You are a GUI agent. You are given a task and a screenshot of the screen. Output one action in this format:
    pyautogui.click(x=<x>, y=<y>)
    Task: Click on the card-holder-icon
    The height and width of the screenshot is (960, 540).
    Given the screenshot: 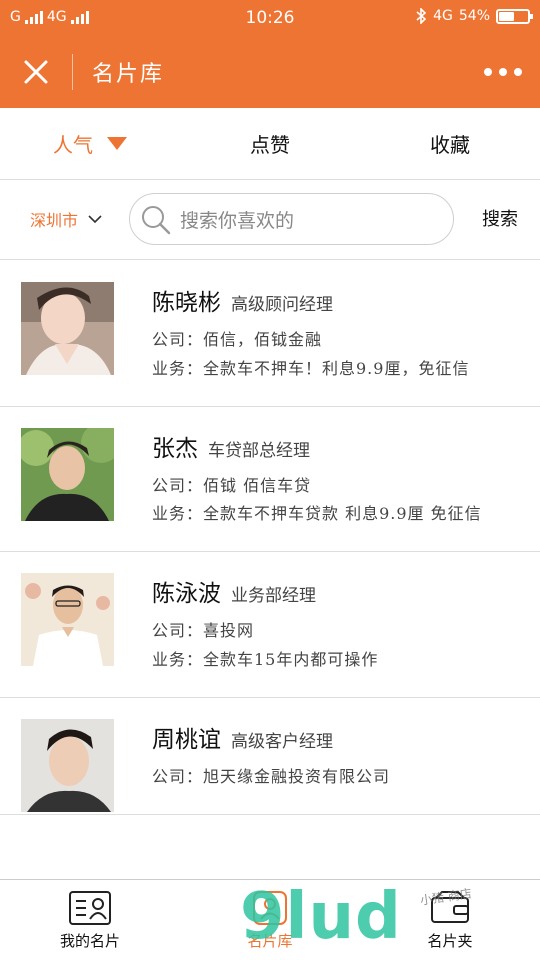 What is the action you would take?
    pyautogui.click(x=450, y=906)
    